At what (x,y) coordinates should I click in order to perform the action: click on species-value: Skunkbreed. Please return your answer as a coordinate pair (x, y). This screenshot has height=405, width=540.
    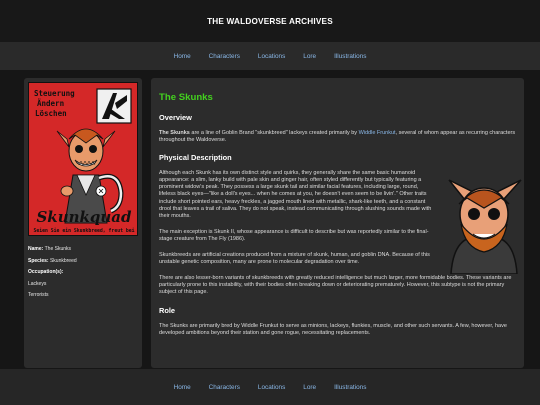
    Looking at the image, I should click on (63, 260).